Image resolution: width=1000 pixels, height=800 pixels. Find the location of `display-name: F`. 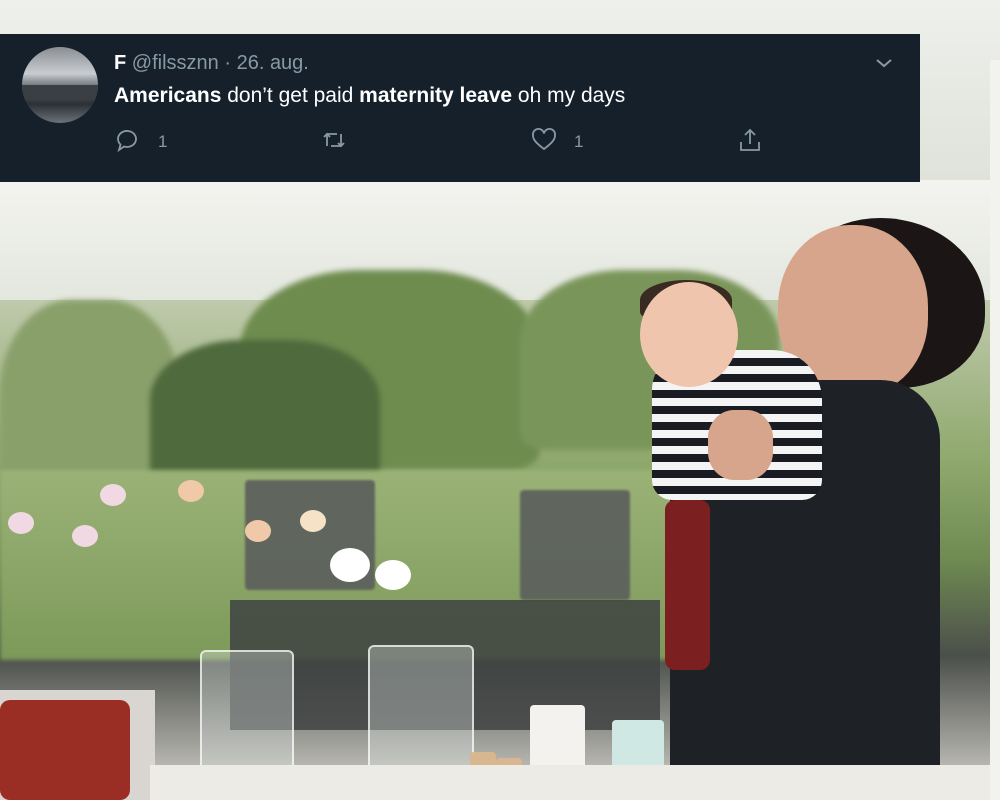

display-name: F is located at coordinates (120, 63).